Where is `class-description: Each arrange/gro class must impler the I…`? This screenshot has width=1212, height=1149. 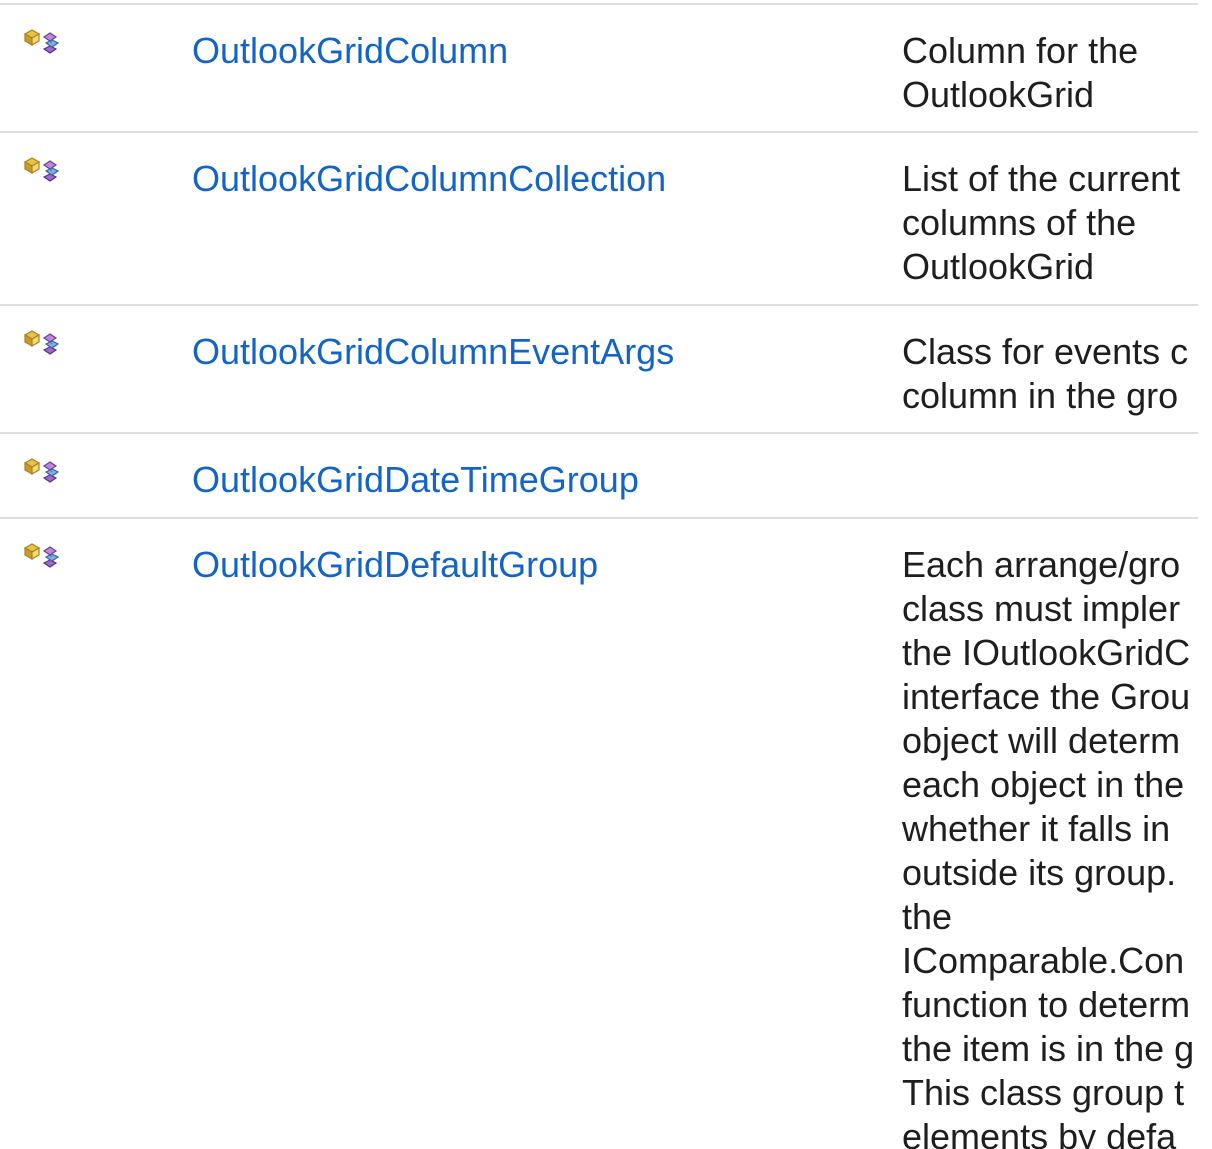 class-description: Each arrange/gro class must impler the I… is located at coordinates (1057, 846).